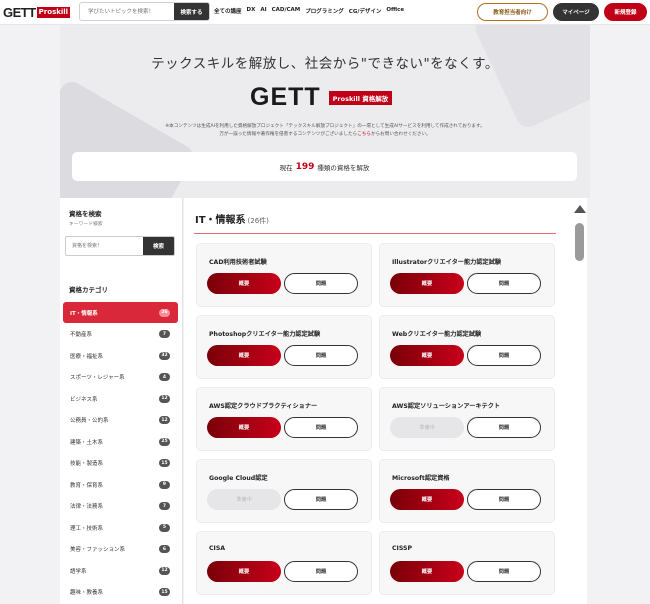 The width and height of the screenshot is (650, 604). I want to click on nav-cad-cam: CAD/CAM, so click(286, 11).